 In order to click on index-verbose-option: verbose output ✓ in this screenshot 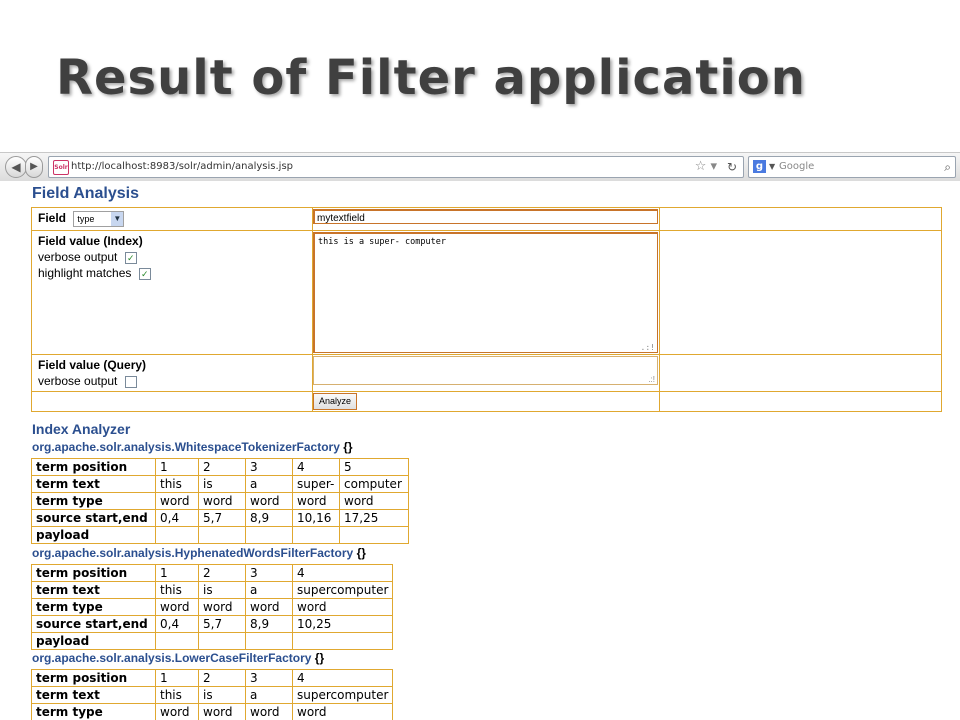, I will do `click(172, 257)`.